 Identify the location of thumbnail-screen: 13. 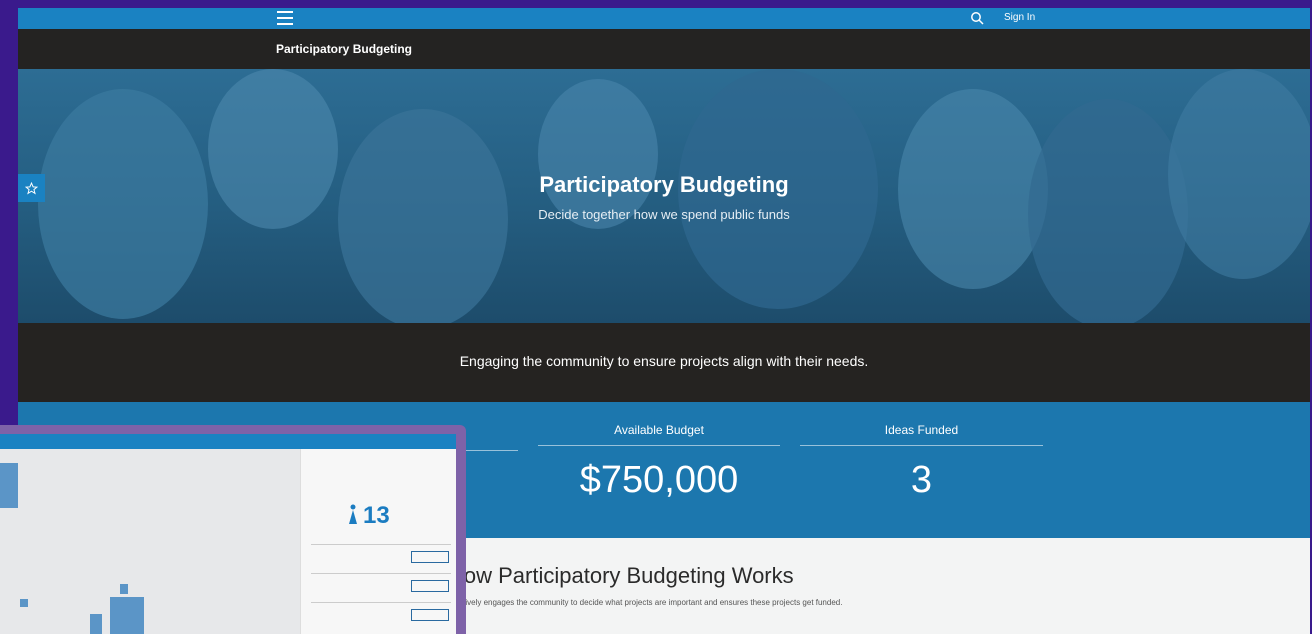
(228, 534).